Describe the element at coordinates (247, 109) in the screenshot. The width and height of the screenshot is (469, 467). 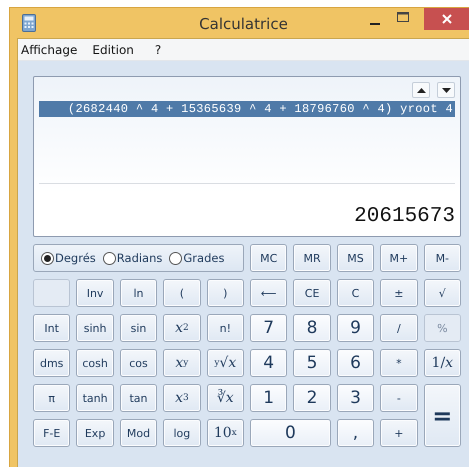
I see `history-expression: (2682440 ^ 4 + 15365639 ^ 4 + 18796760 ^ 4) yroot 4` at that location.